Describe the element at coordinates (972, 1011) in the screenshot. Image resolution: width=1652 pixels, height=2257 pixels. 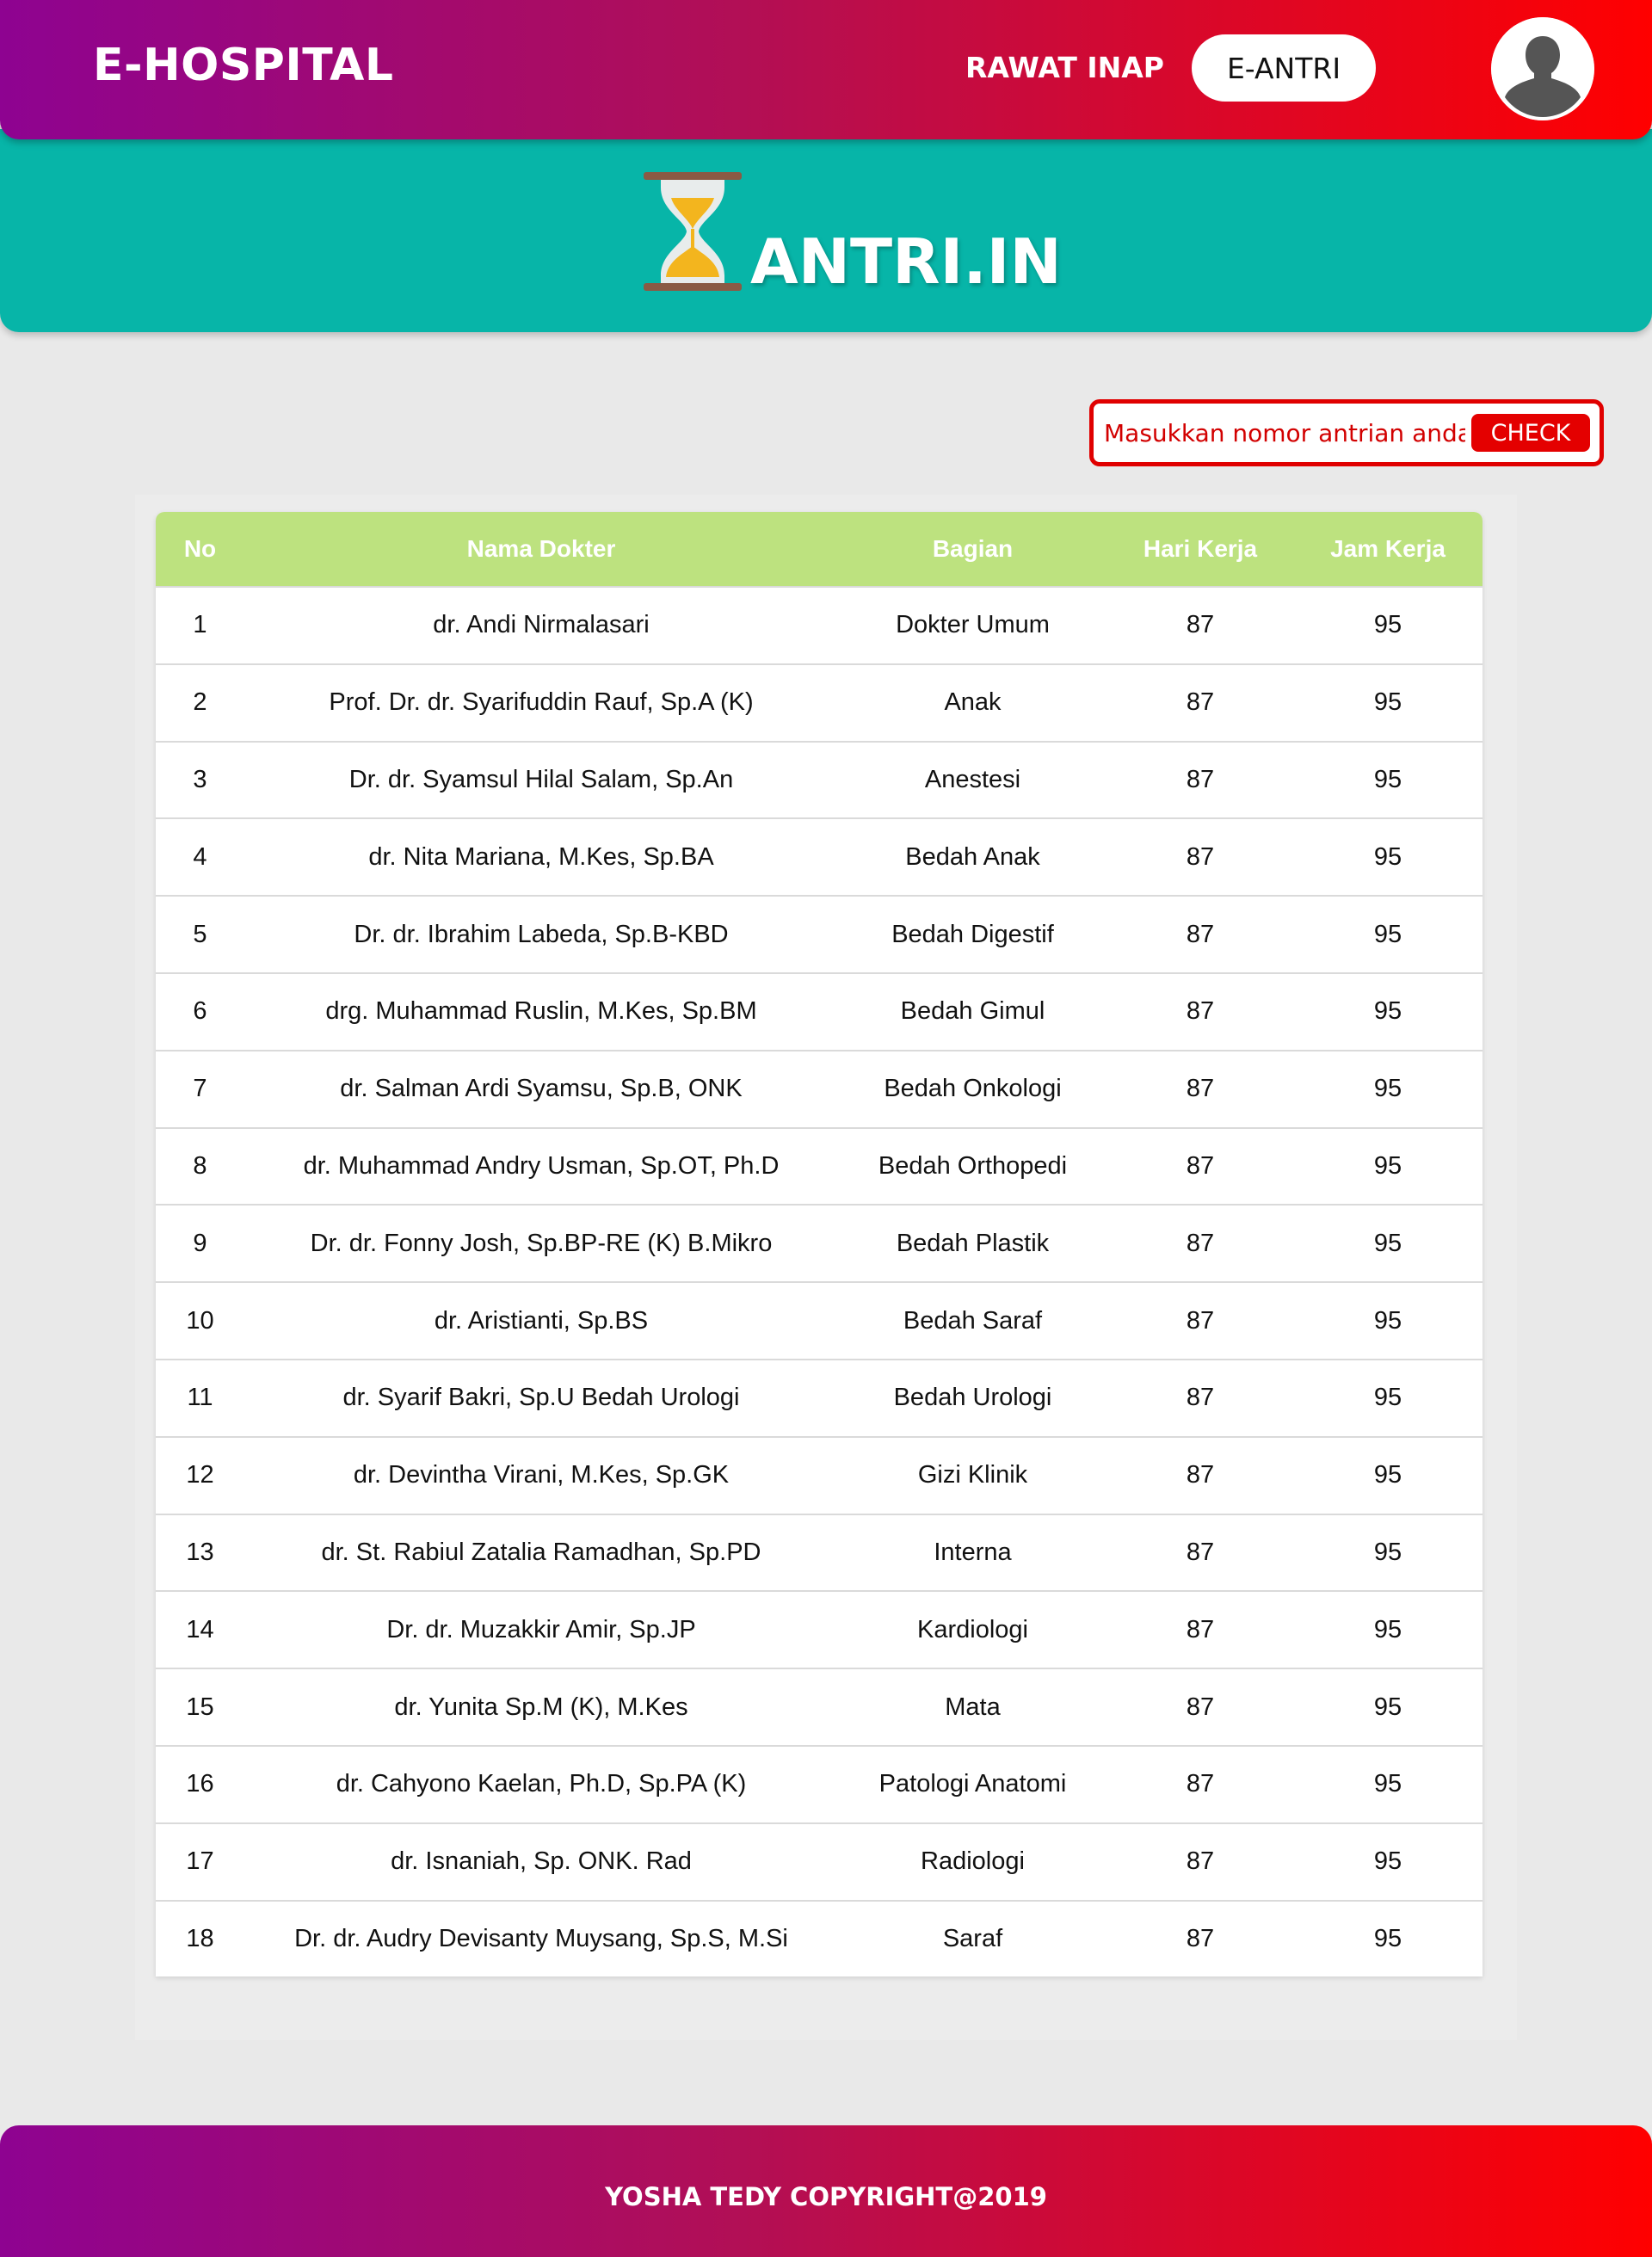
I see `cell-bagian: Bedah Gimul` at that location.